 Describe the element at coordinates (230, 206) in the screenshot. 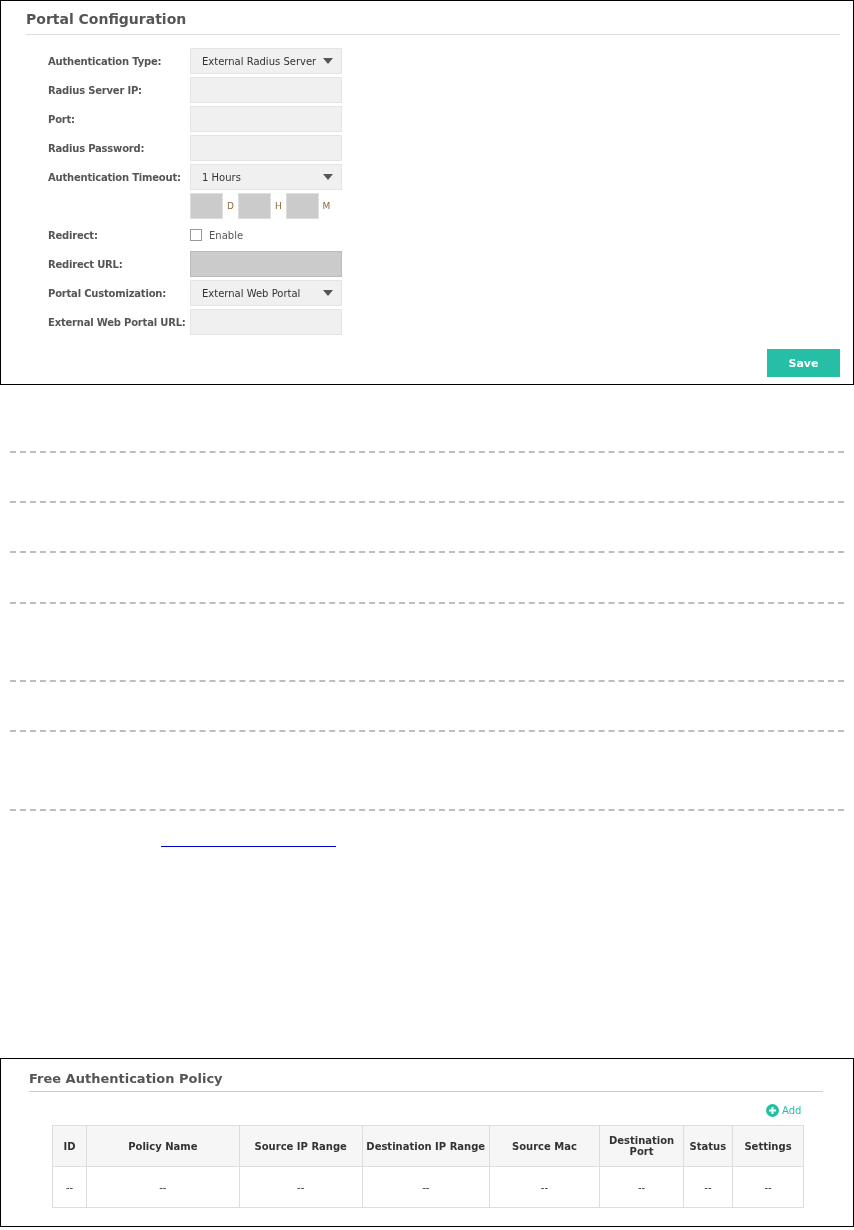

I see `unit-label: D` at that location.